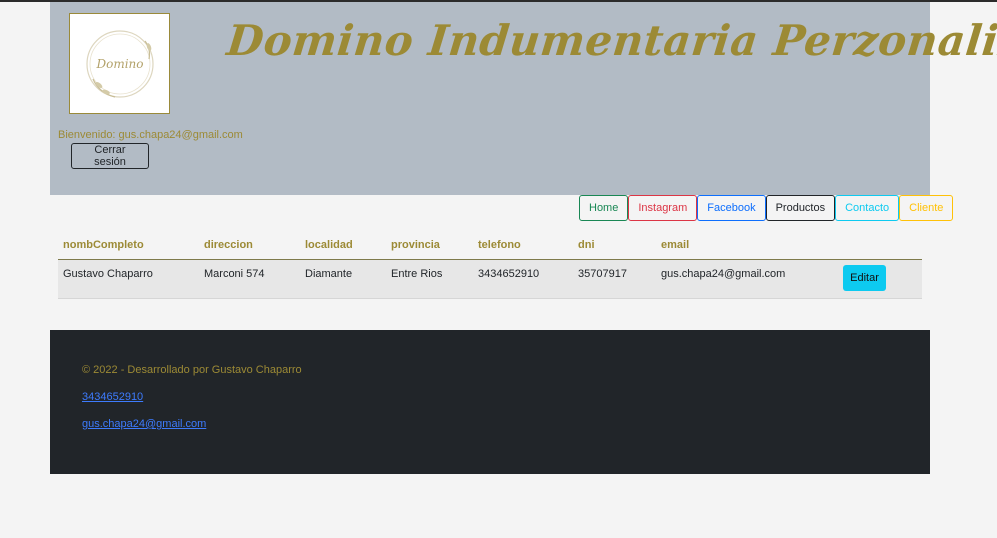 This screenshot has width=997, height=538. I want to click on wreath-icon: Domino, so click(119, 63).